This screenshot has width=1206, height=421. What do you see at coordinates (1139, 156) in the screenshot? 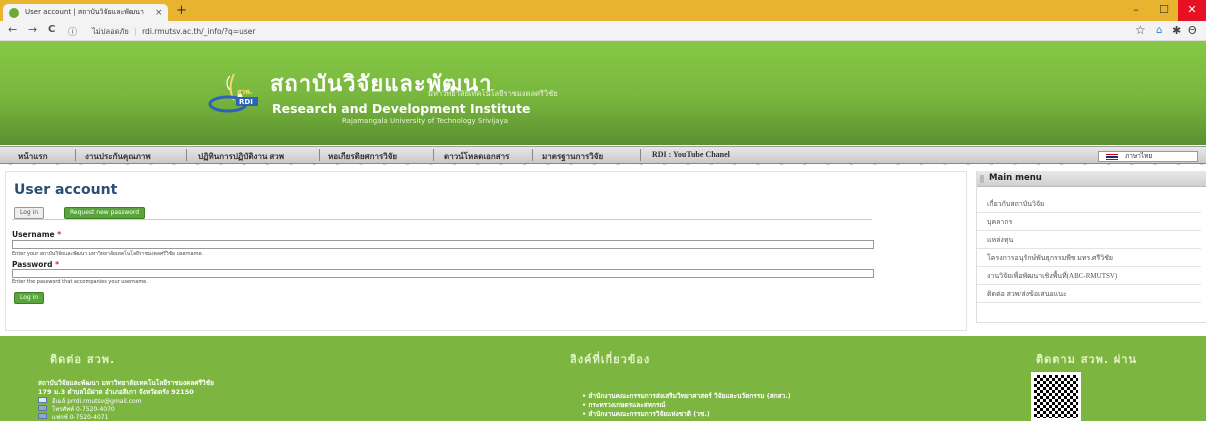
I see `language-label: ภาษาไทย` at bounding box center [1139, 156].